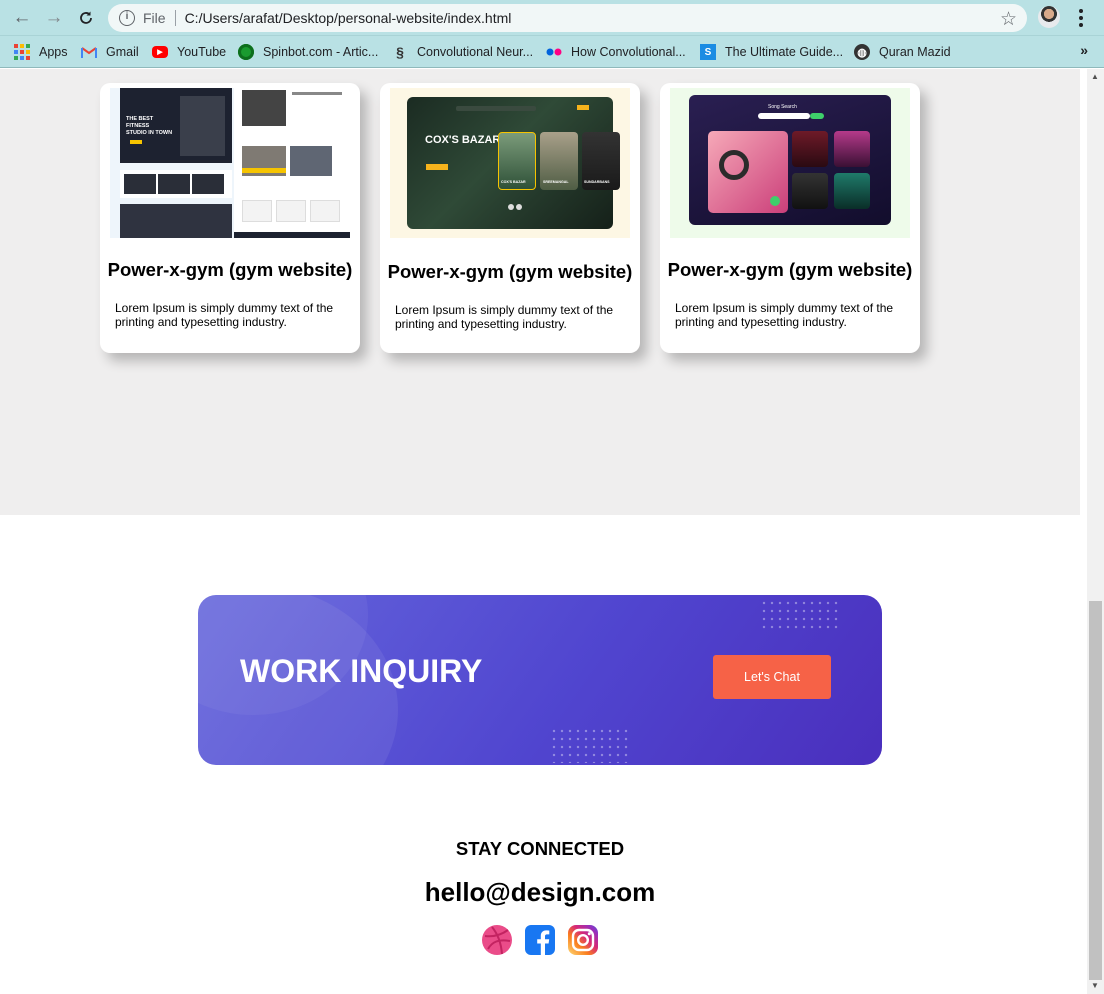 This screenshot has height=994, width=1104. I want to click on arrow-right-icon: →, so click(54, 17).